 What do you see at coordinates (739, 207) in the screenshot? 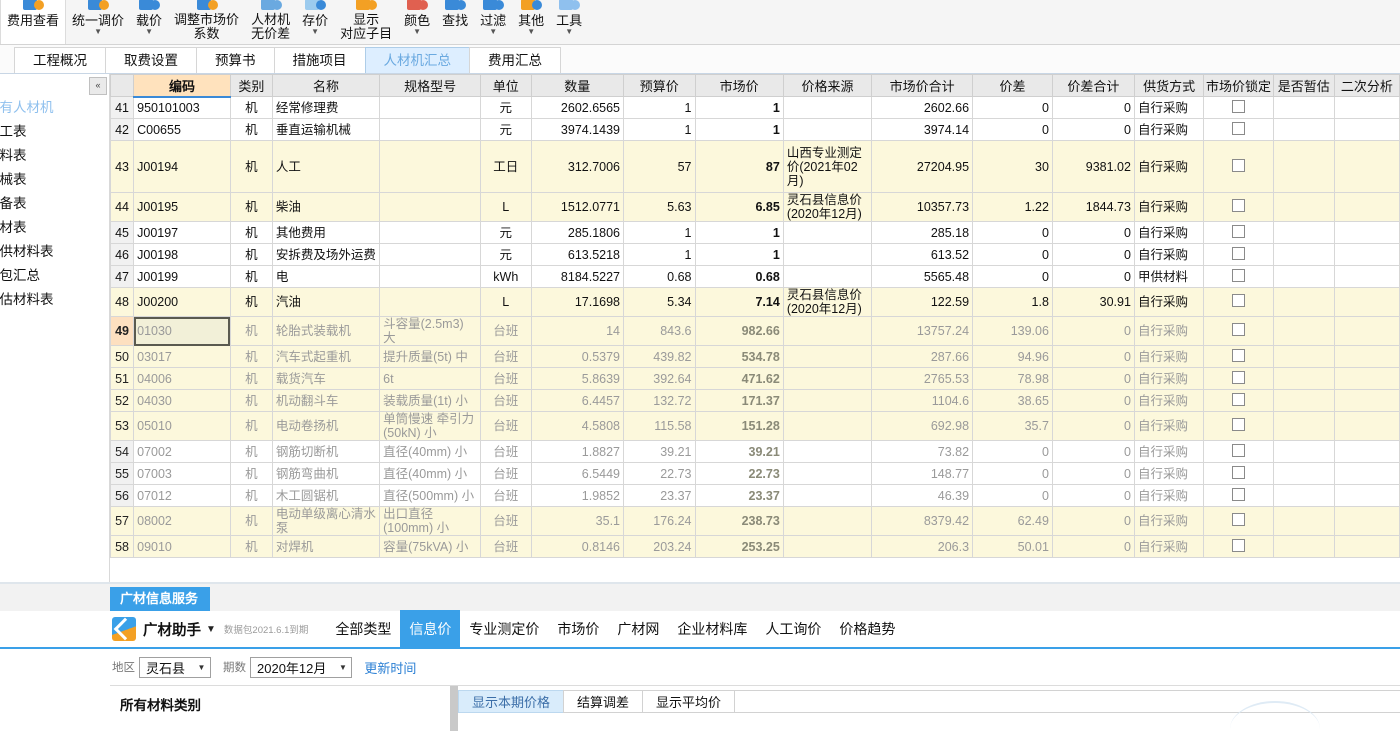
I see `cell-market-price: 6.85` at bounding box center [739, 207].